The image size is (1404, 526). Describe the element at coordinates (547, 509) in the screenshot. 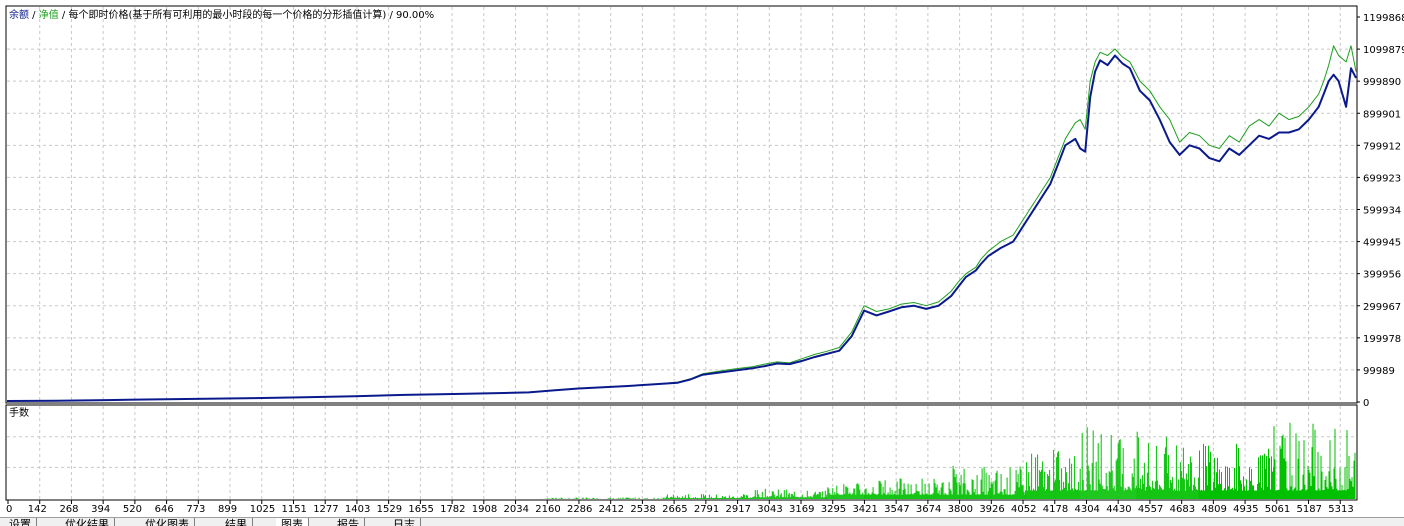

I see `x-tick-label: 2160` at that location.